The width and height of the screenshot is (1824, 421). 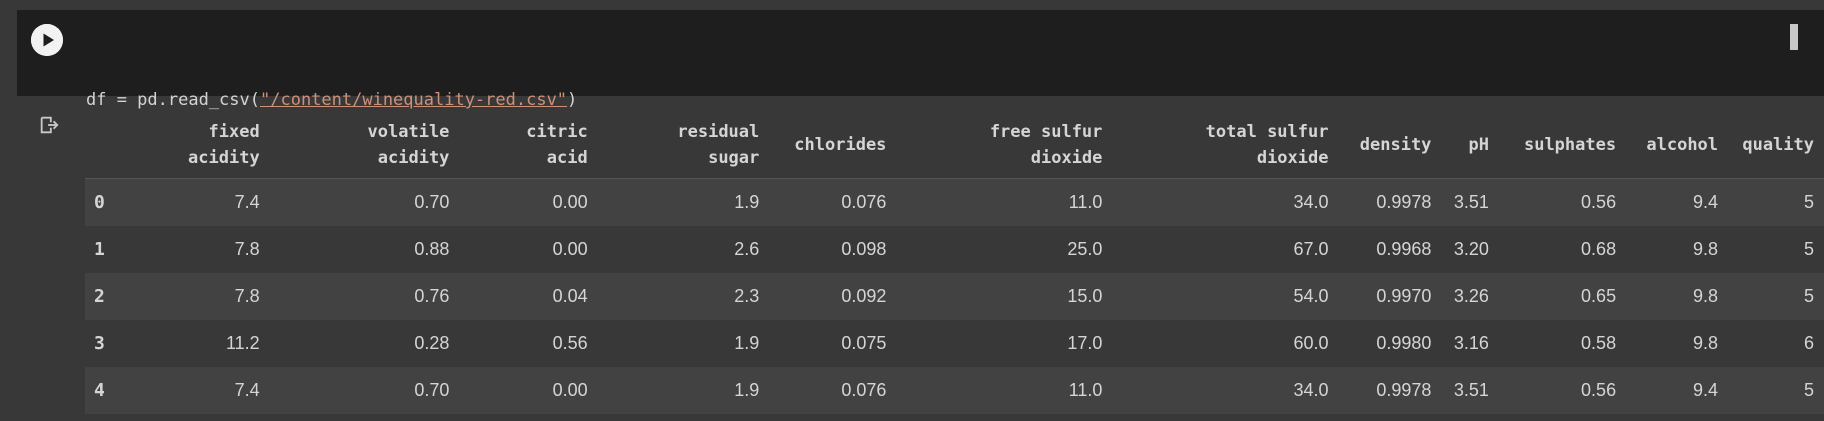 What do you see at coordinates (1677, 145) in the screenshot?
I see `column-header: alcohol` at bounding box center [1677, 145].